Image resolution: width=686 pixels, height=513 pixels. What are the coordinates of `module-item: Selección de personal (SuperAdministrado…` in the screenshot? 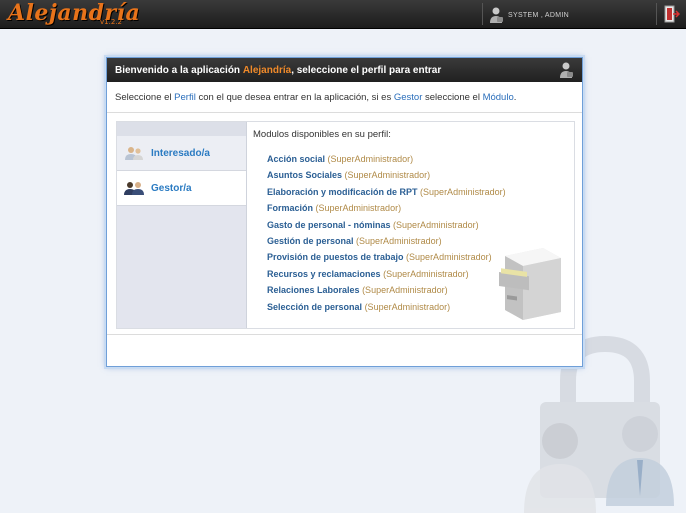 It's located at (386, 310).